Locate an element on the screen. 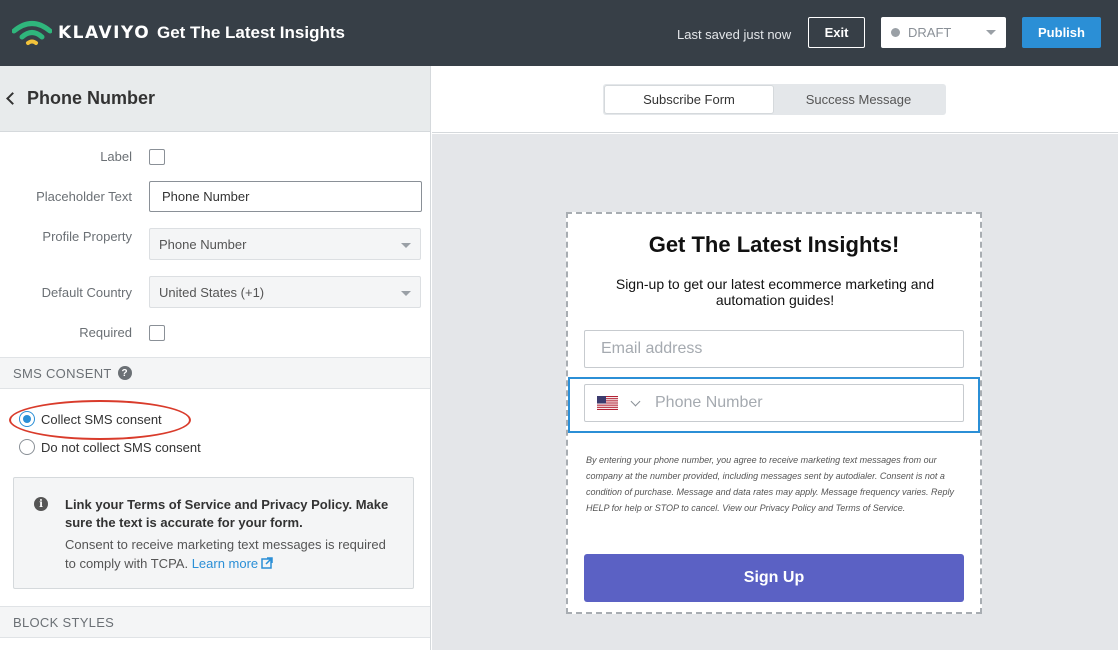 The image size is (1118, 650). phone-number-field: Phone Number is located at coordinates (774, 403).